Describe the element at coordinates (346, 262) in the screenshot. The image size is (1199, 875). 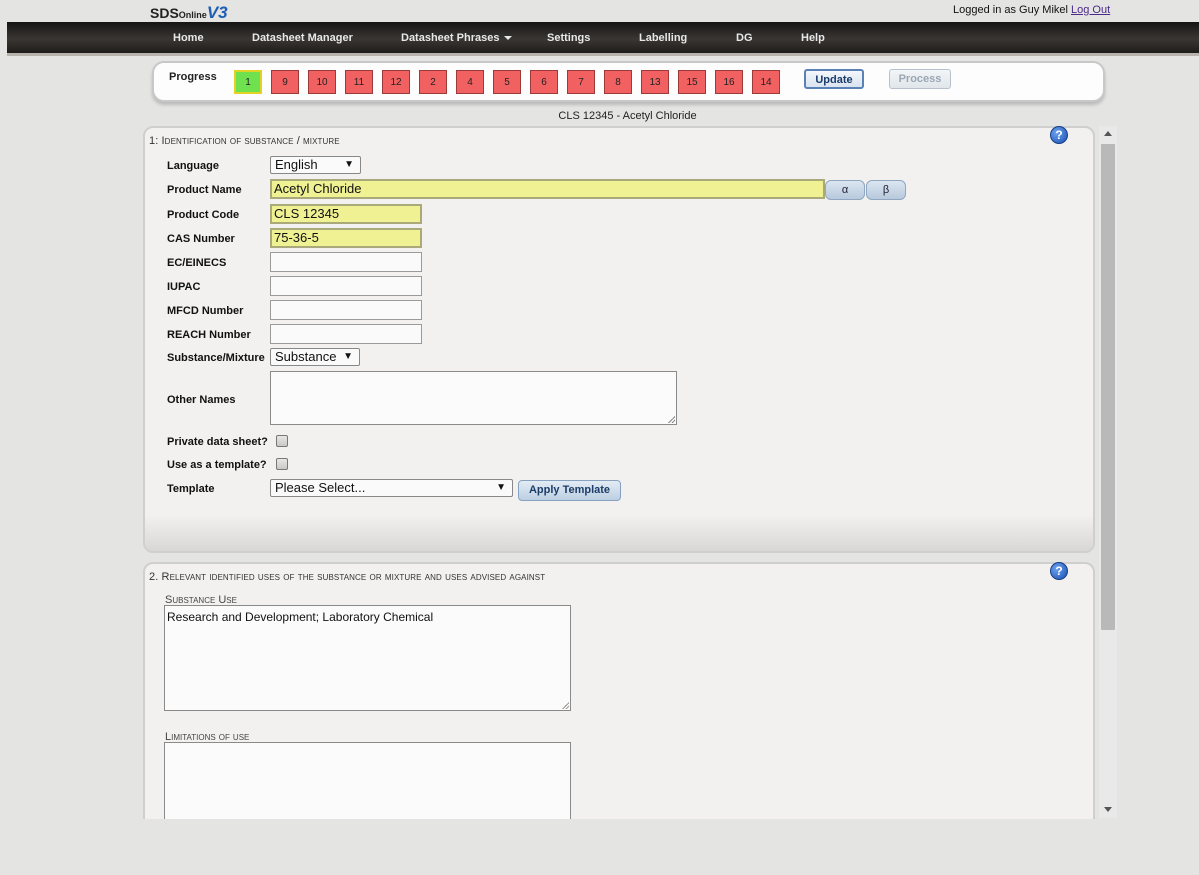
I see `ec-einecs-input` at that location.